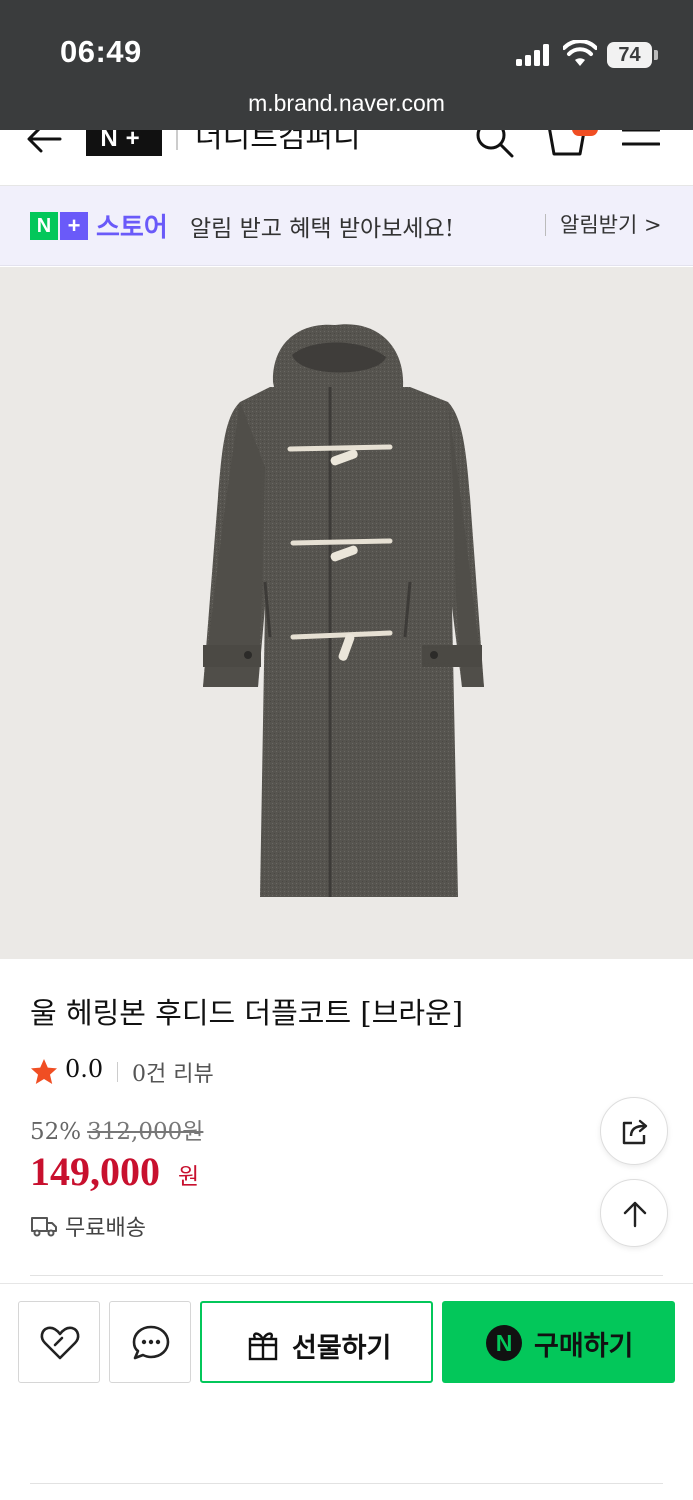 The width and height of the screenshot is (693, 1500). I want to click on store-header: N+ 더니트컴퍼니, so click(346, 158).